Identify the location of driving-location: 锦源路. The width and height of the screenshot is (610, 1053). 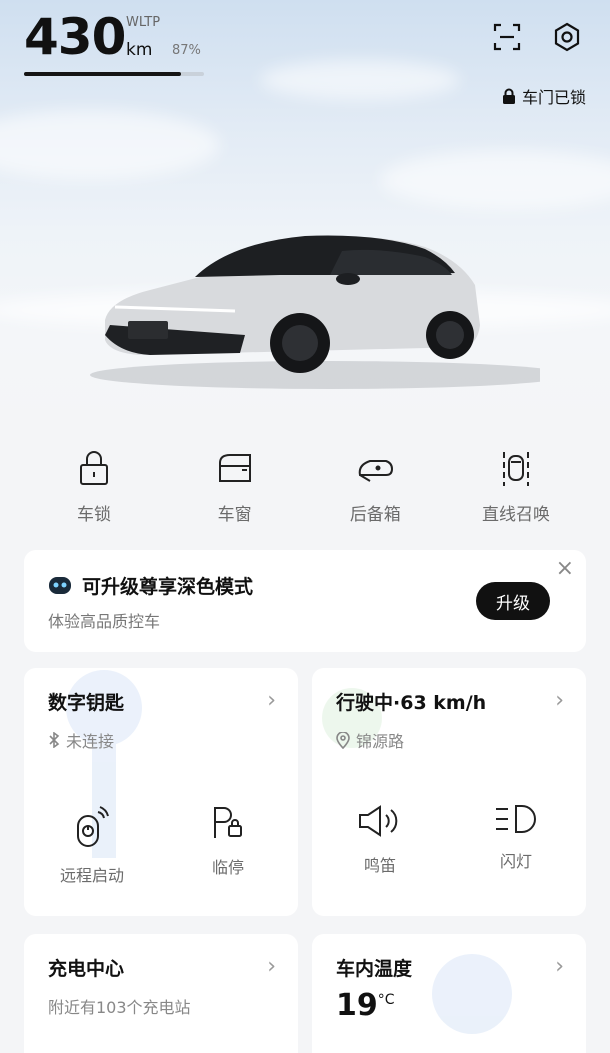
(370, 740).